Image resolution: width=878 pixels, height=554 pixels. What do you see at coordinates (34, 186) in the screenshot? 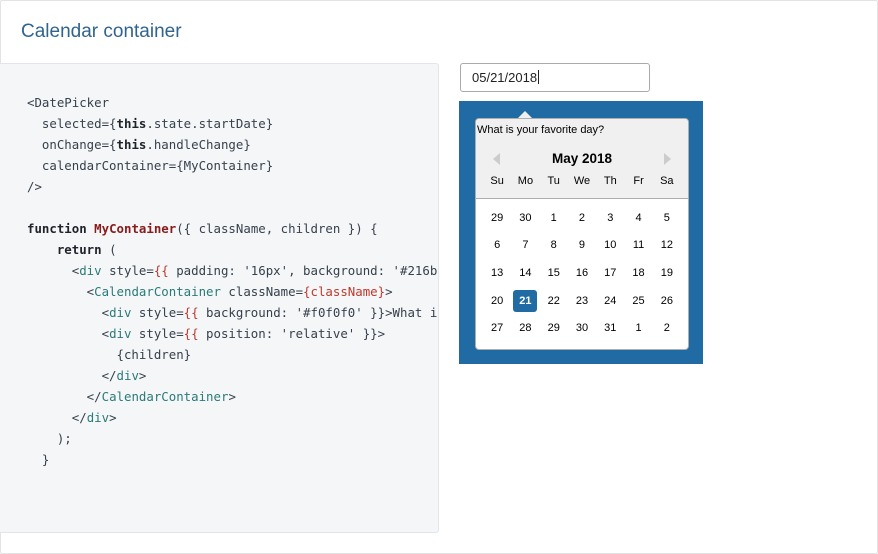
I see `code-token: />` at bounding box center [34, 186].